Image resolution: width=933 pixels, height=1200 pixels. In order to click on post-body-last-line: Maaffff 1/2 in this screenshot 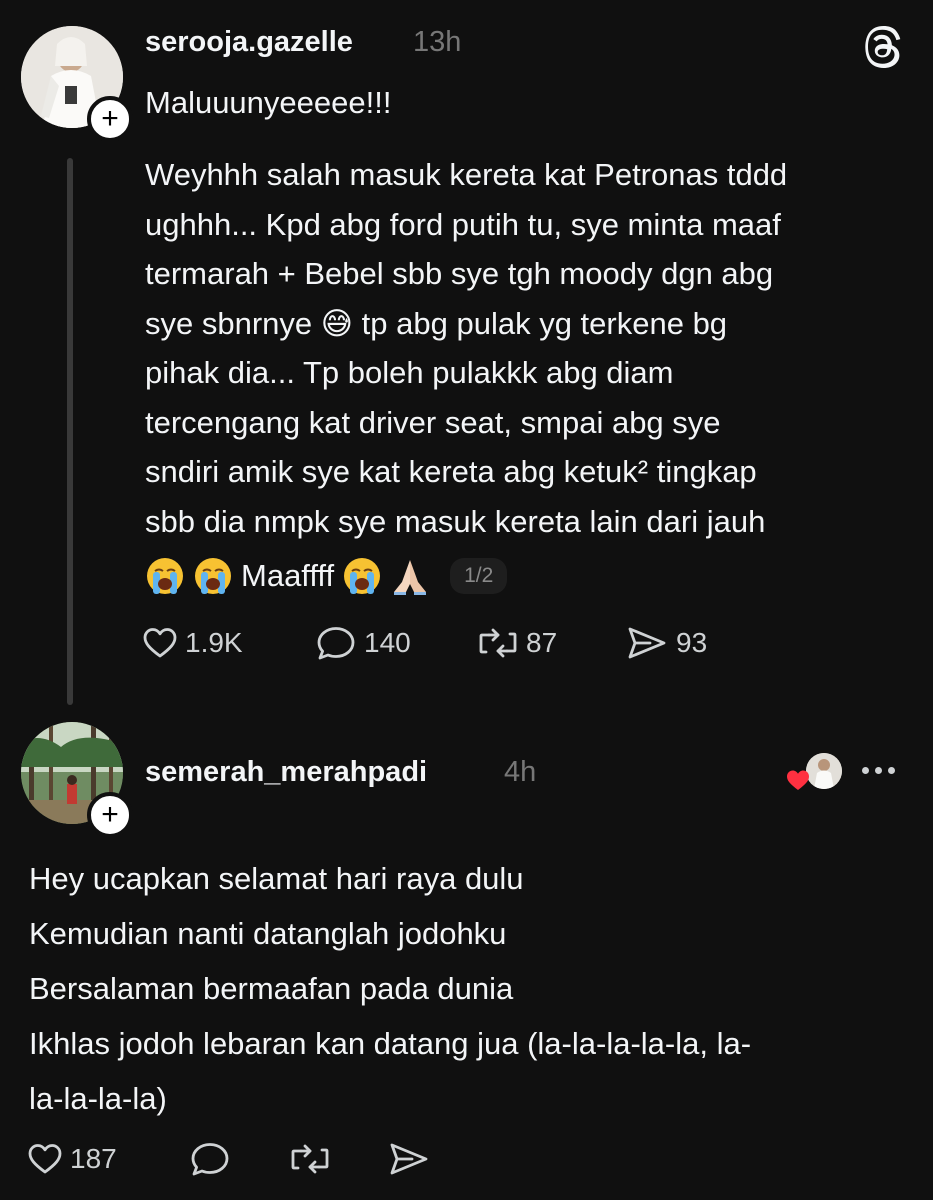, I will do `click(326, 576)`.